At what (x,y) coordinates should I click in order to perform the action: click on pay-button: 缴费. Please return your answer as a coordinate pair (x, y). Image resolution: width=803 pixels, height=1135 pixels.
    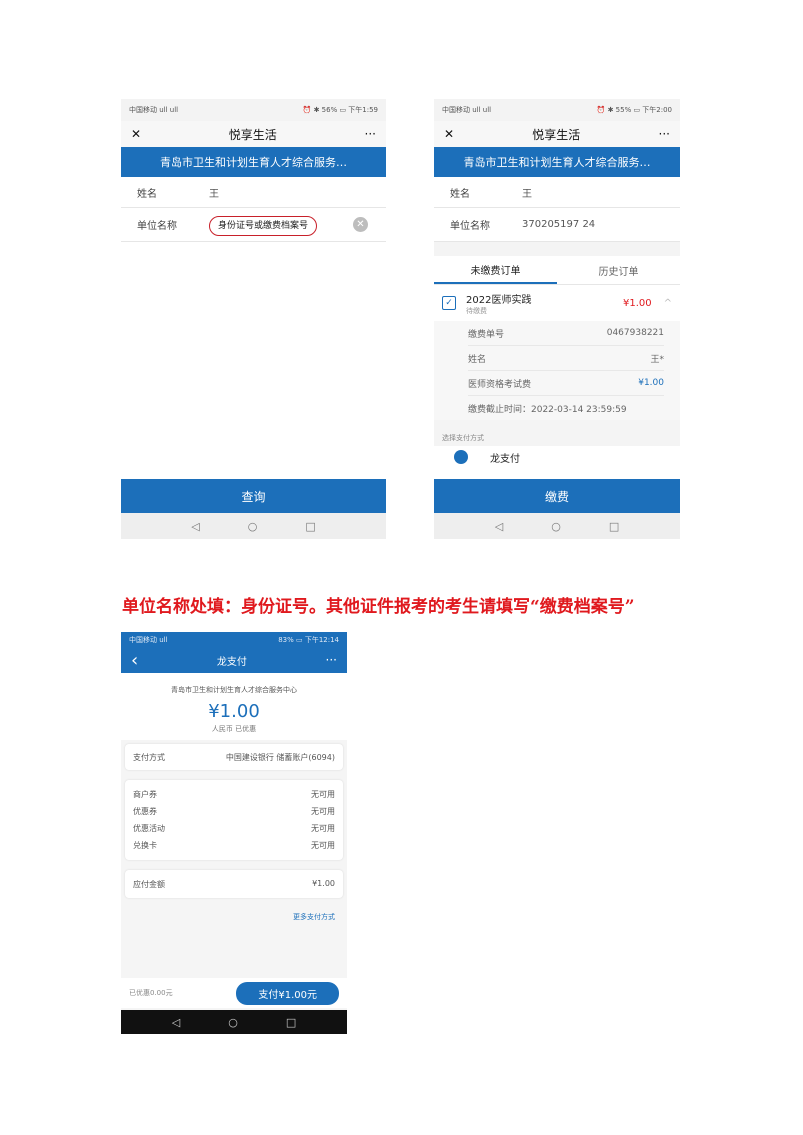
    Looking at the image, I should click on (557, 496).